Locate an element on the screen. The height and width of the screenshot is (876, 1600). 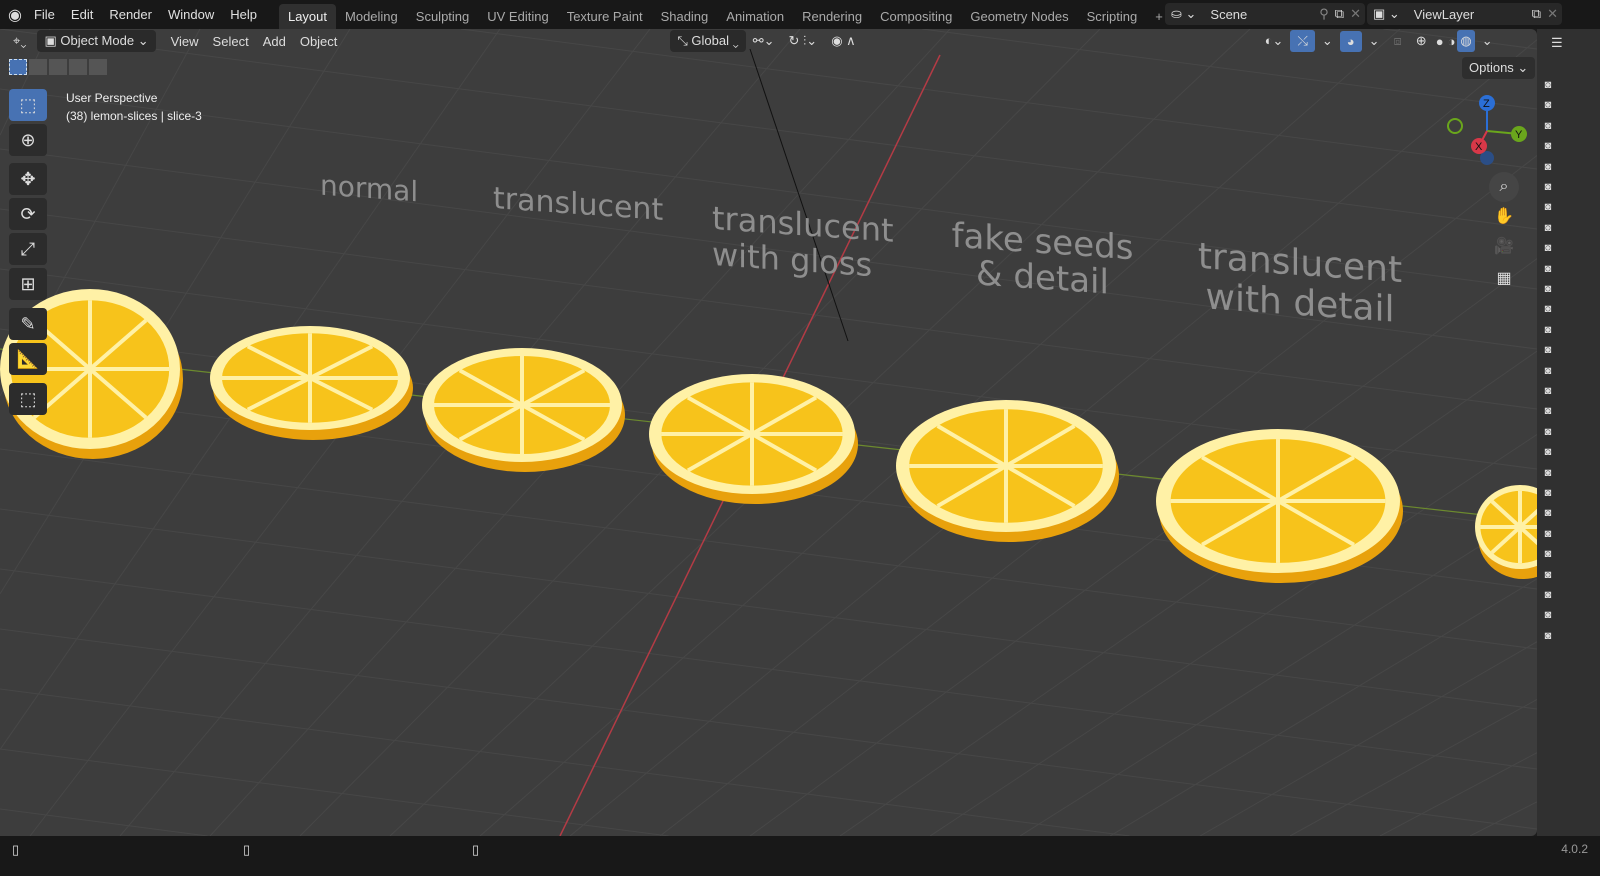
tab-compositing: Compositing is located at coordinates (916, 16).